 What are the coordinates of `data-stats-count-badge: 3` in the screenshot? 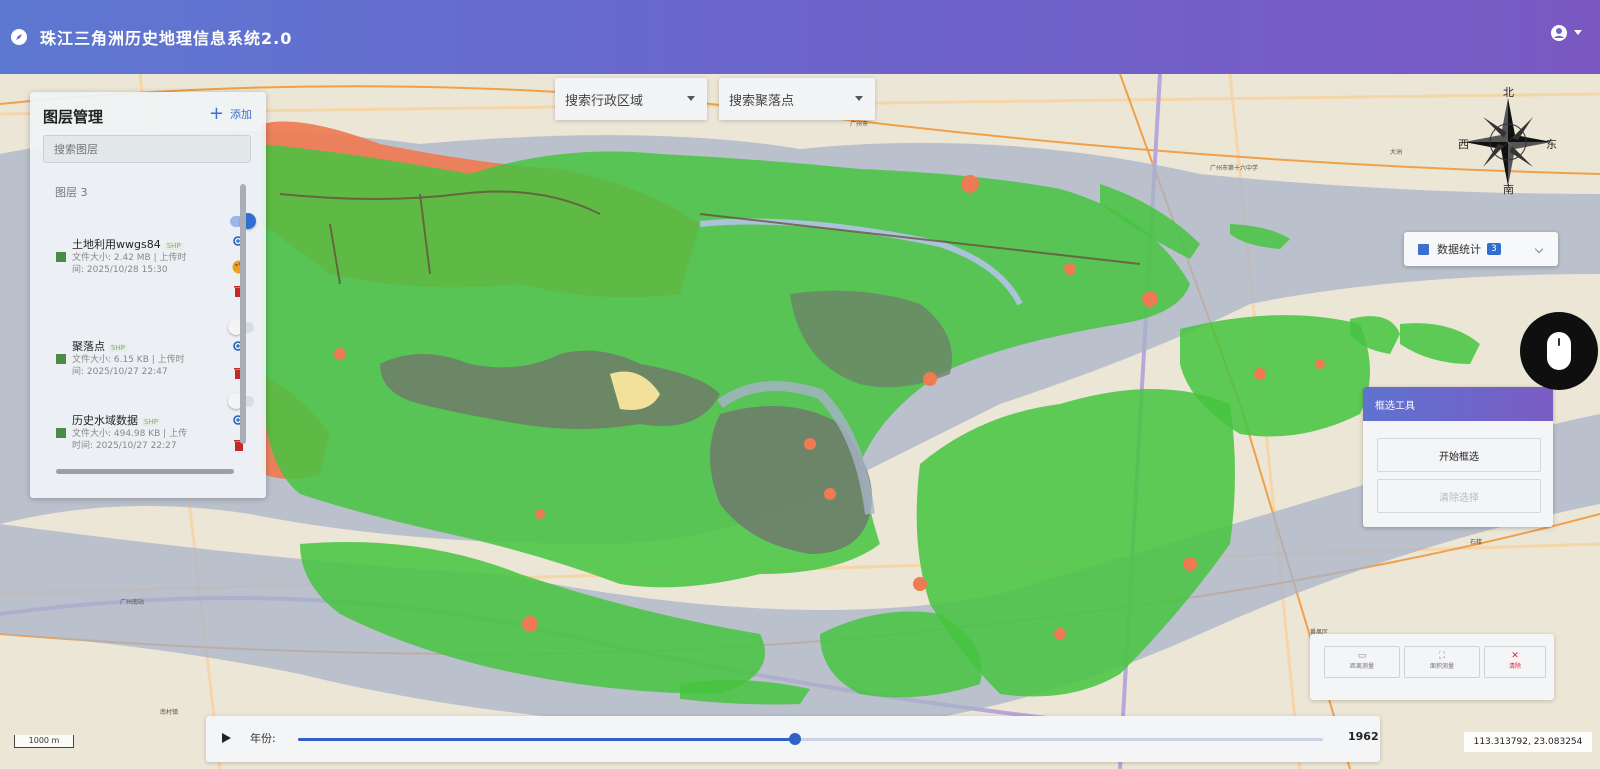 It's located at (1494, 249).